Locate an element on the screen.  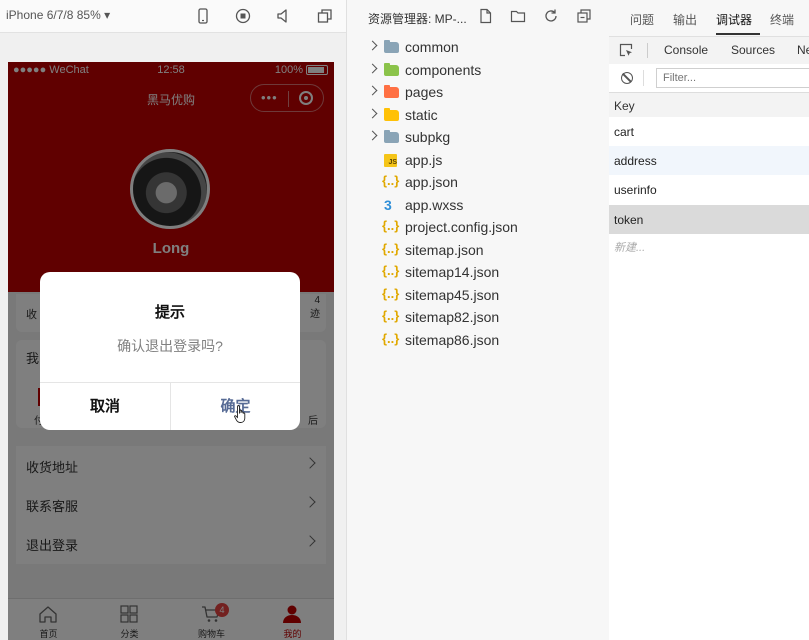
tab-output: 输出 is located at coordinates (685, 19).